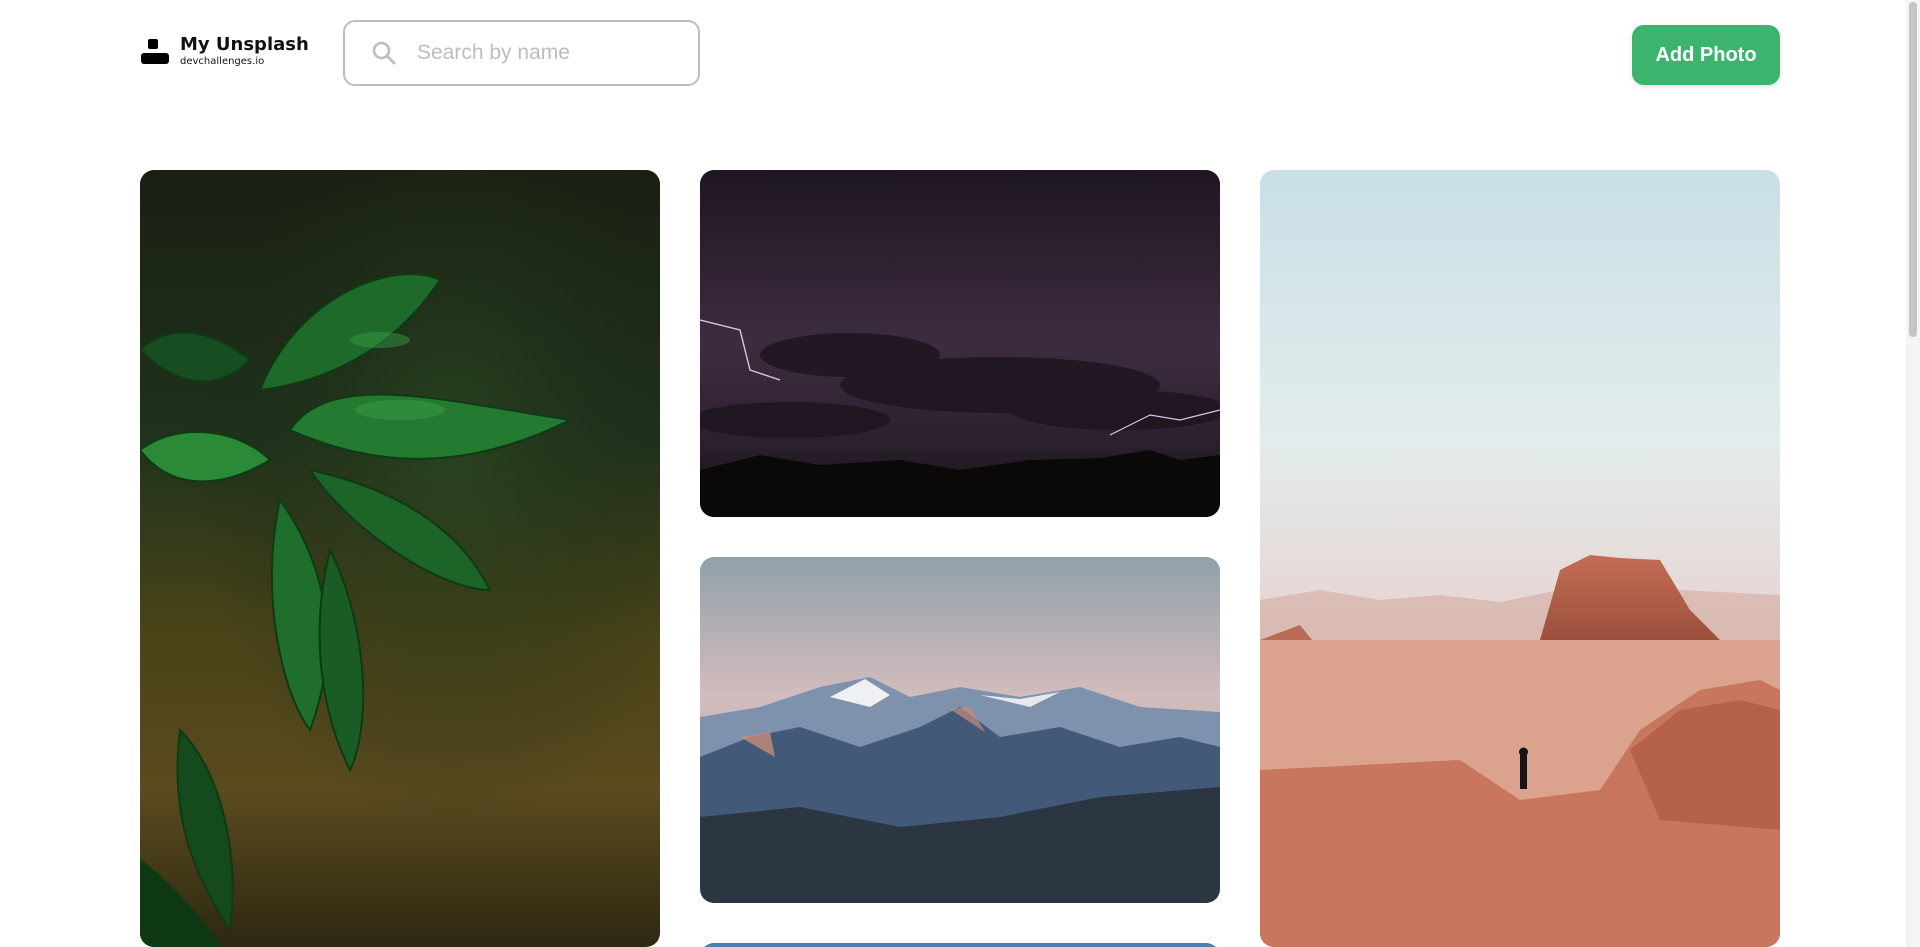 The width and height of the screenshot is (1920, 947). I want to click on unsplash-person-logo-icon, so click(155, 51).